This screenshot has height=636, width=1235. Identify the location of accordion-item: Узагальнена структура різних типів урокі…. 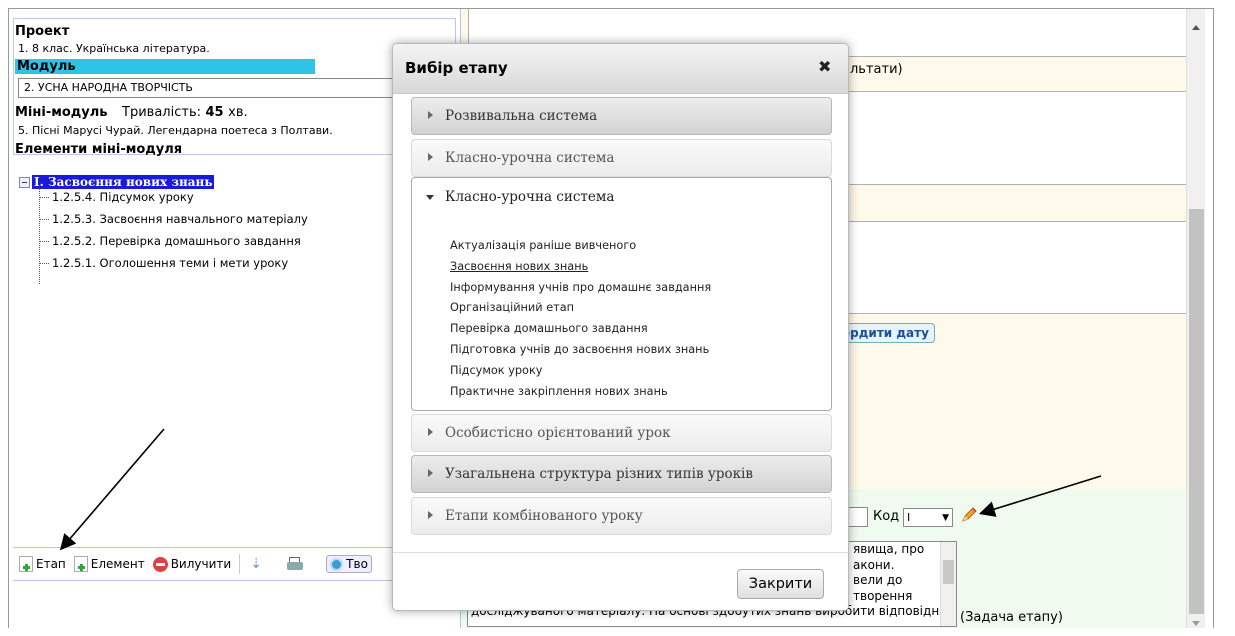
(621, 474).